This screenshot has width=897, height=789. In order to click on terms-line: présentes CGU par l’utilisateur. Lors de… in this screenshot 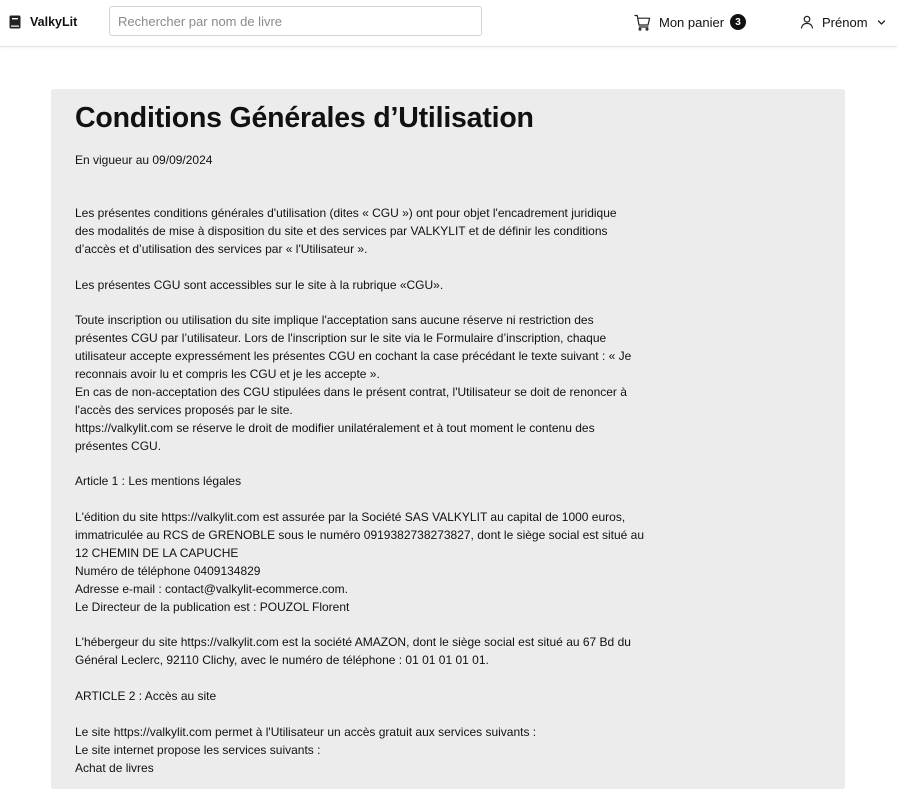, I will do `click(341, 338)`.